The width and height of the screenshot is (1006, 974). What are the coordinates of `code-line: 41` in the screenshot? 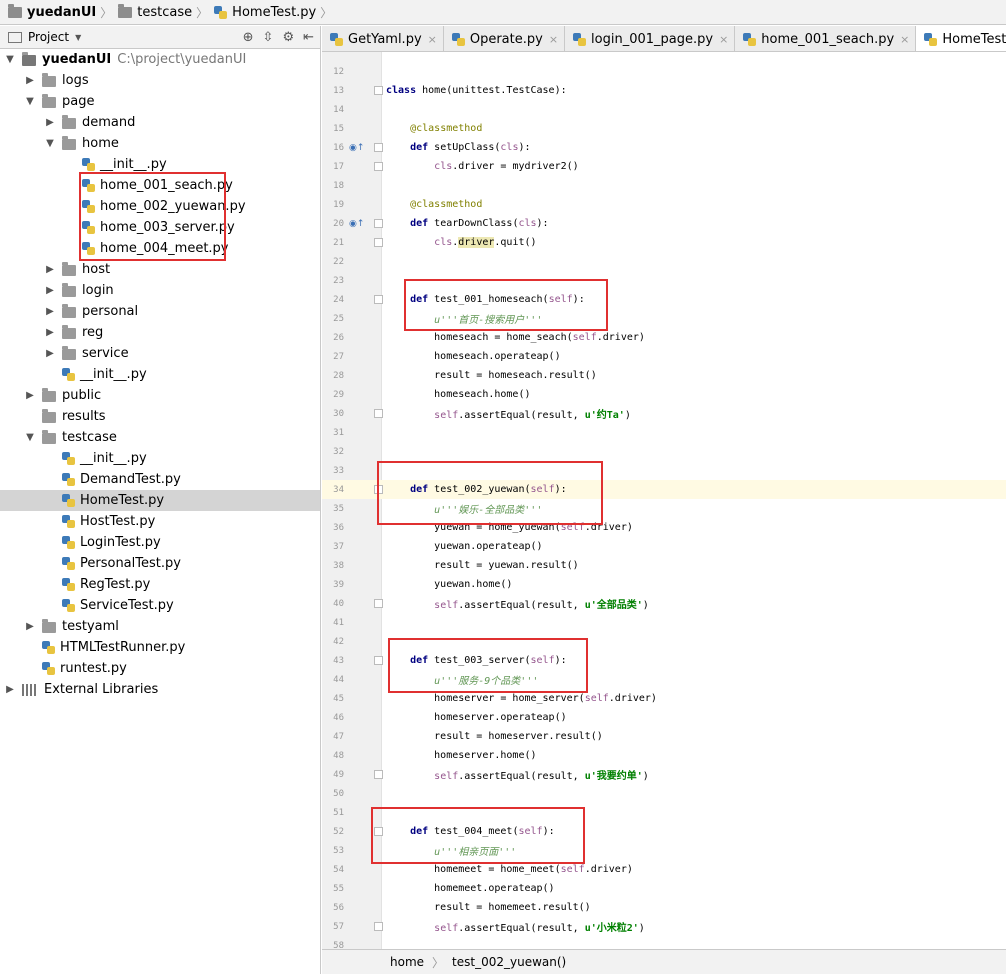 It's located at (664, 622).